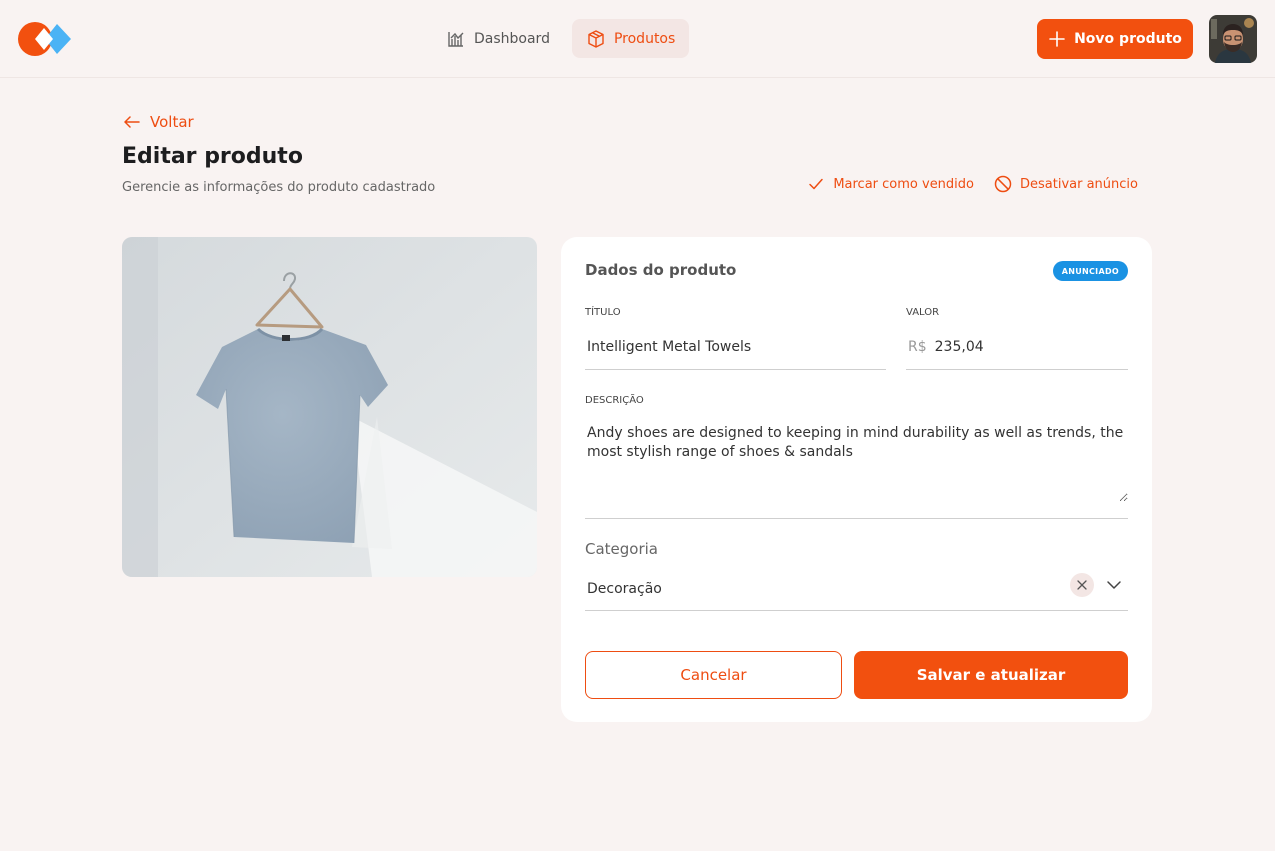 This screenshot has height=851, width=1275. Describe the element at coordinates (1057, 39) in the screenshot. I see `plus-icon` at that location.